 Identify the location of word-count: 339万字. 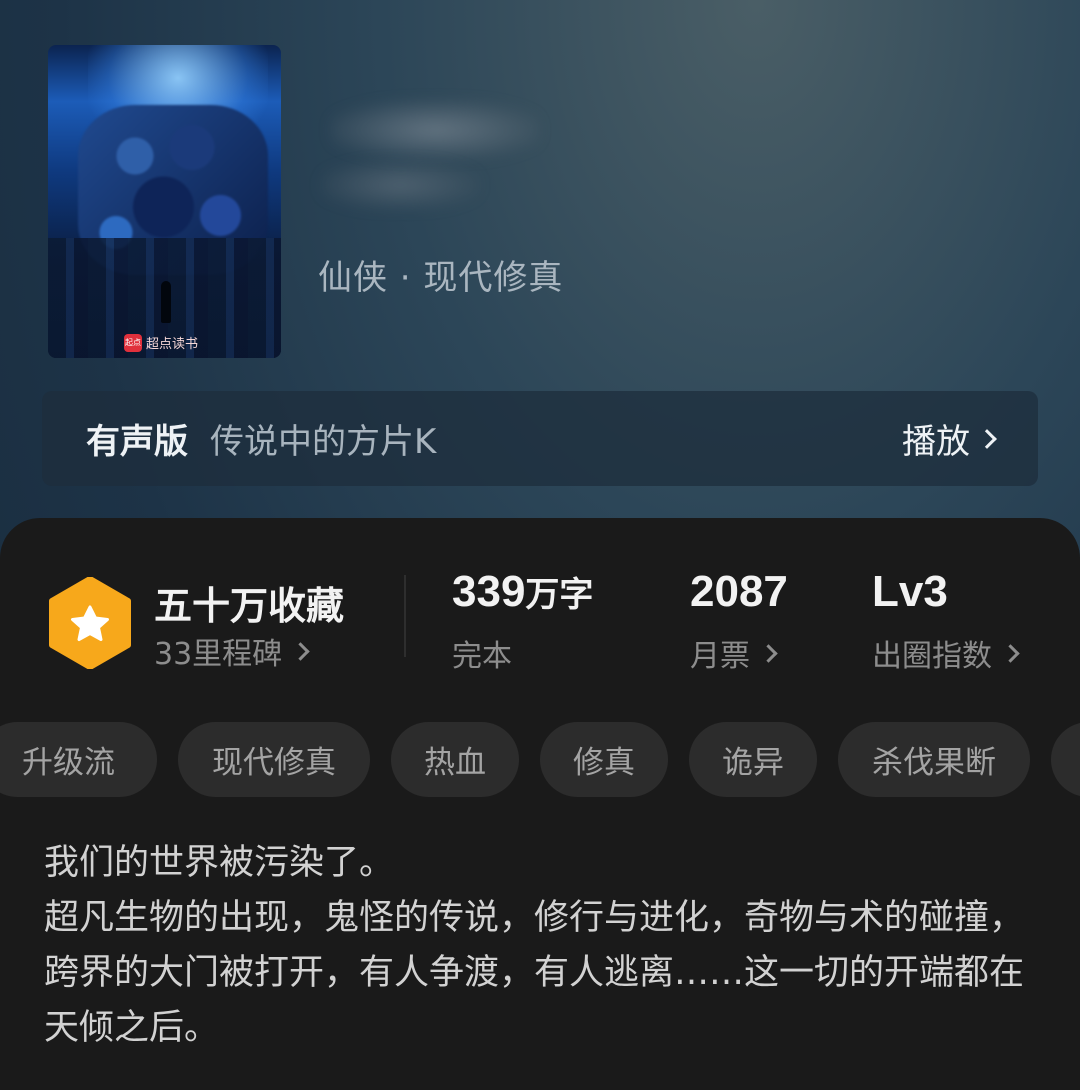
(522, 592).